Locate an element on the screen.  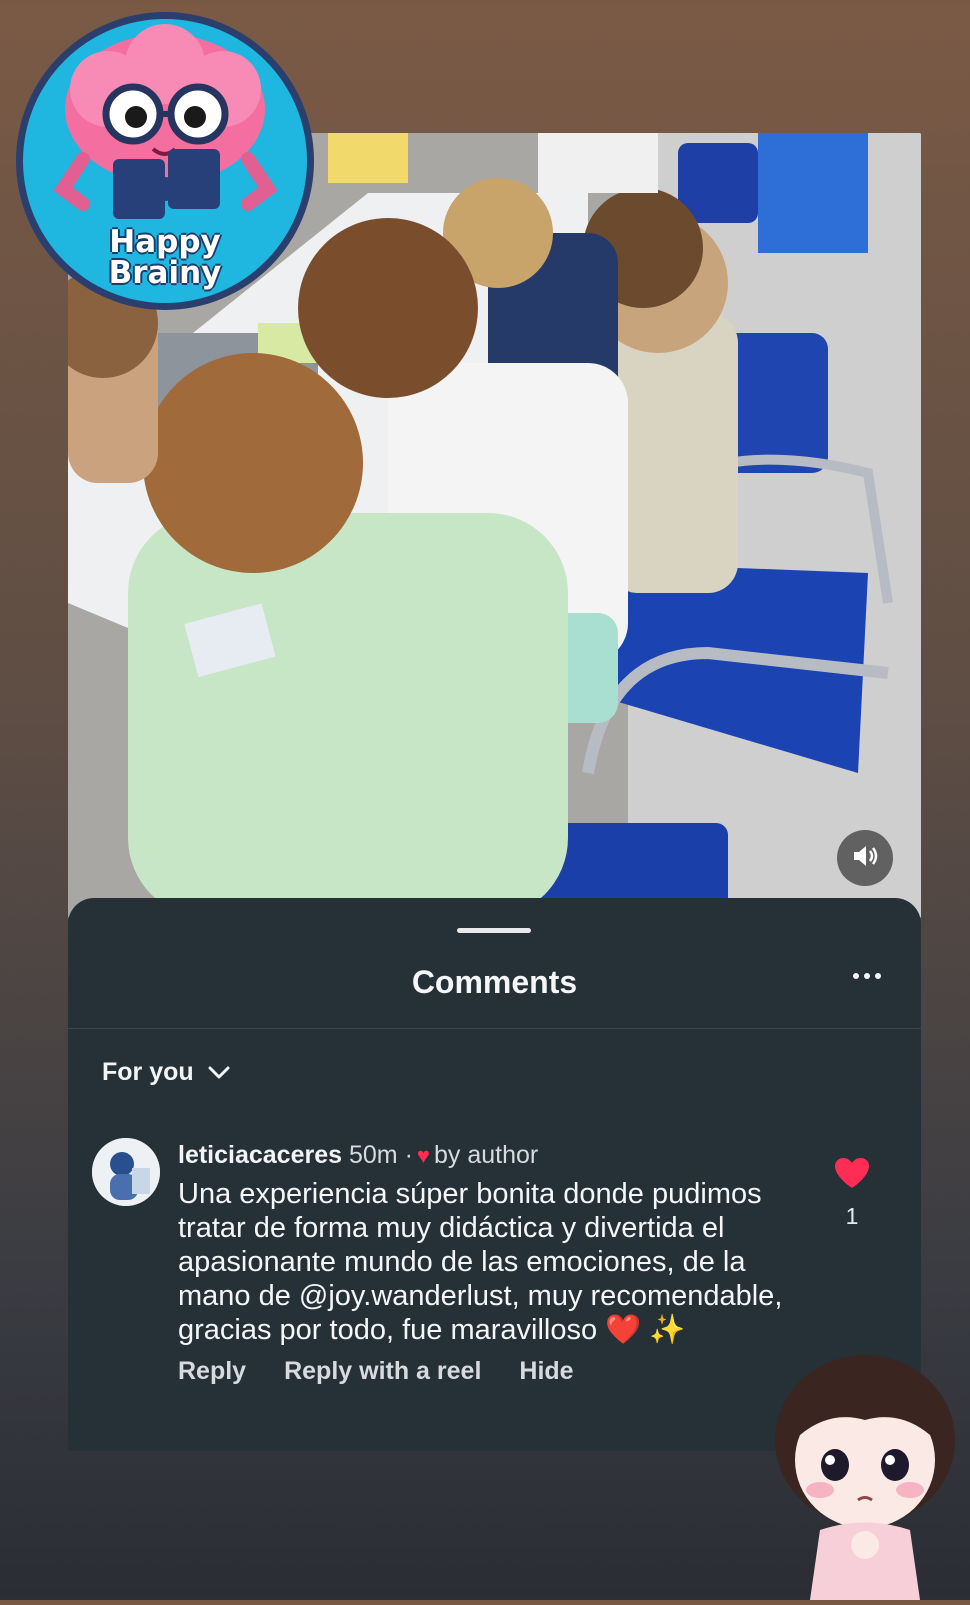
heart-icon: ♥ is located at coordinates (423, 1155).